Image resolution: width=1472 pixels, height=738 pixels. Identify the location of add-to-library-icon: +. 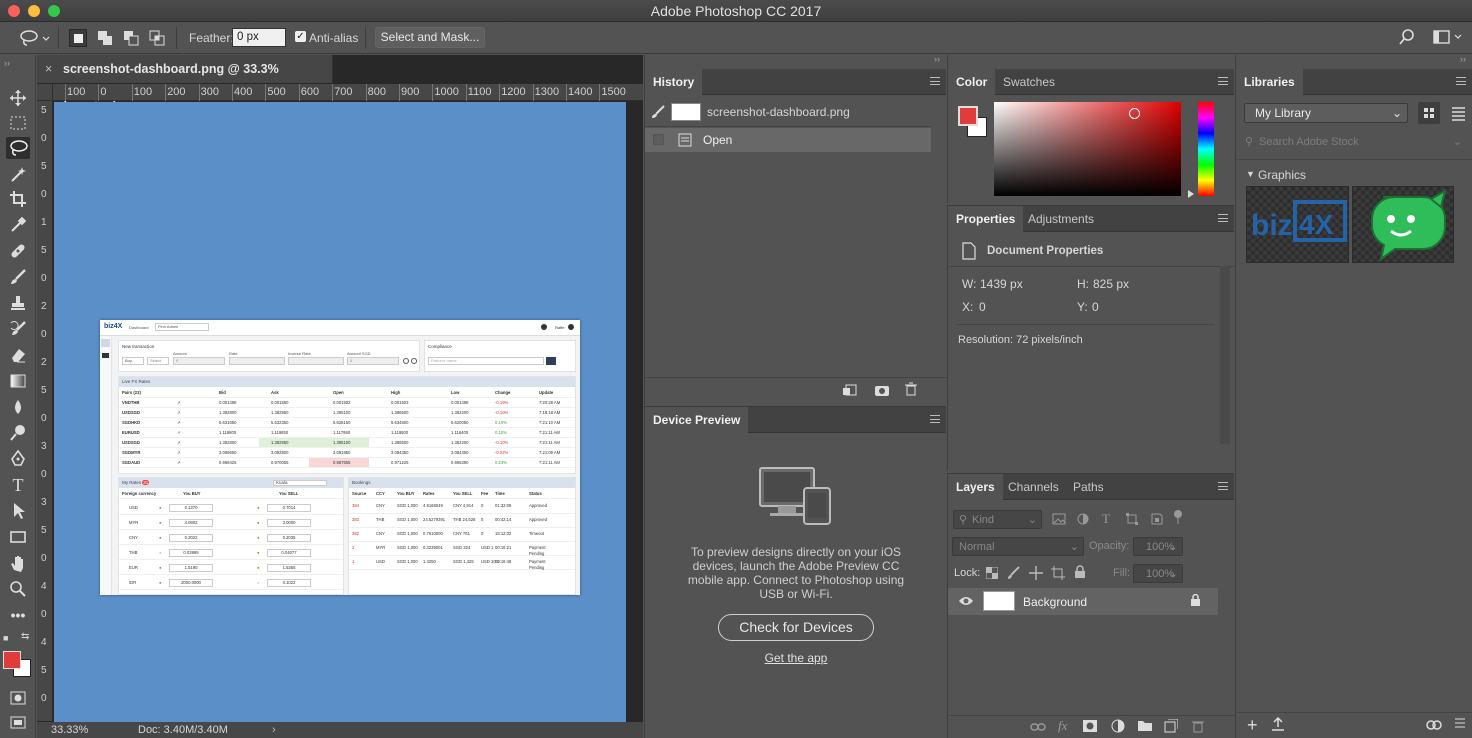
(1252, 725).